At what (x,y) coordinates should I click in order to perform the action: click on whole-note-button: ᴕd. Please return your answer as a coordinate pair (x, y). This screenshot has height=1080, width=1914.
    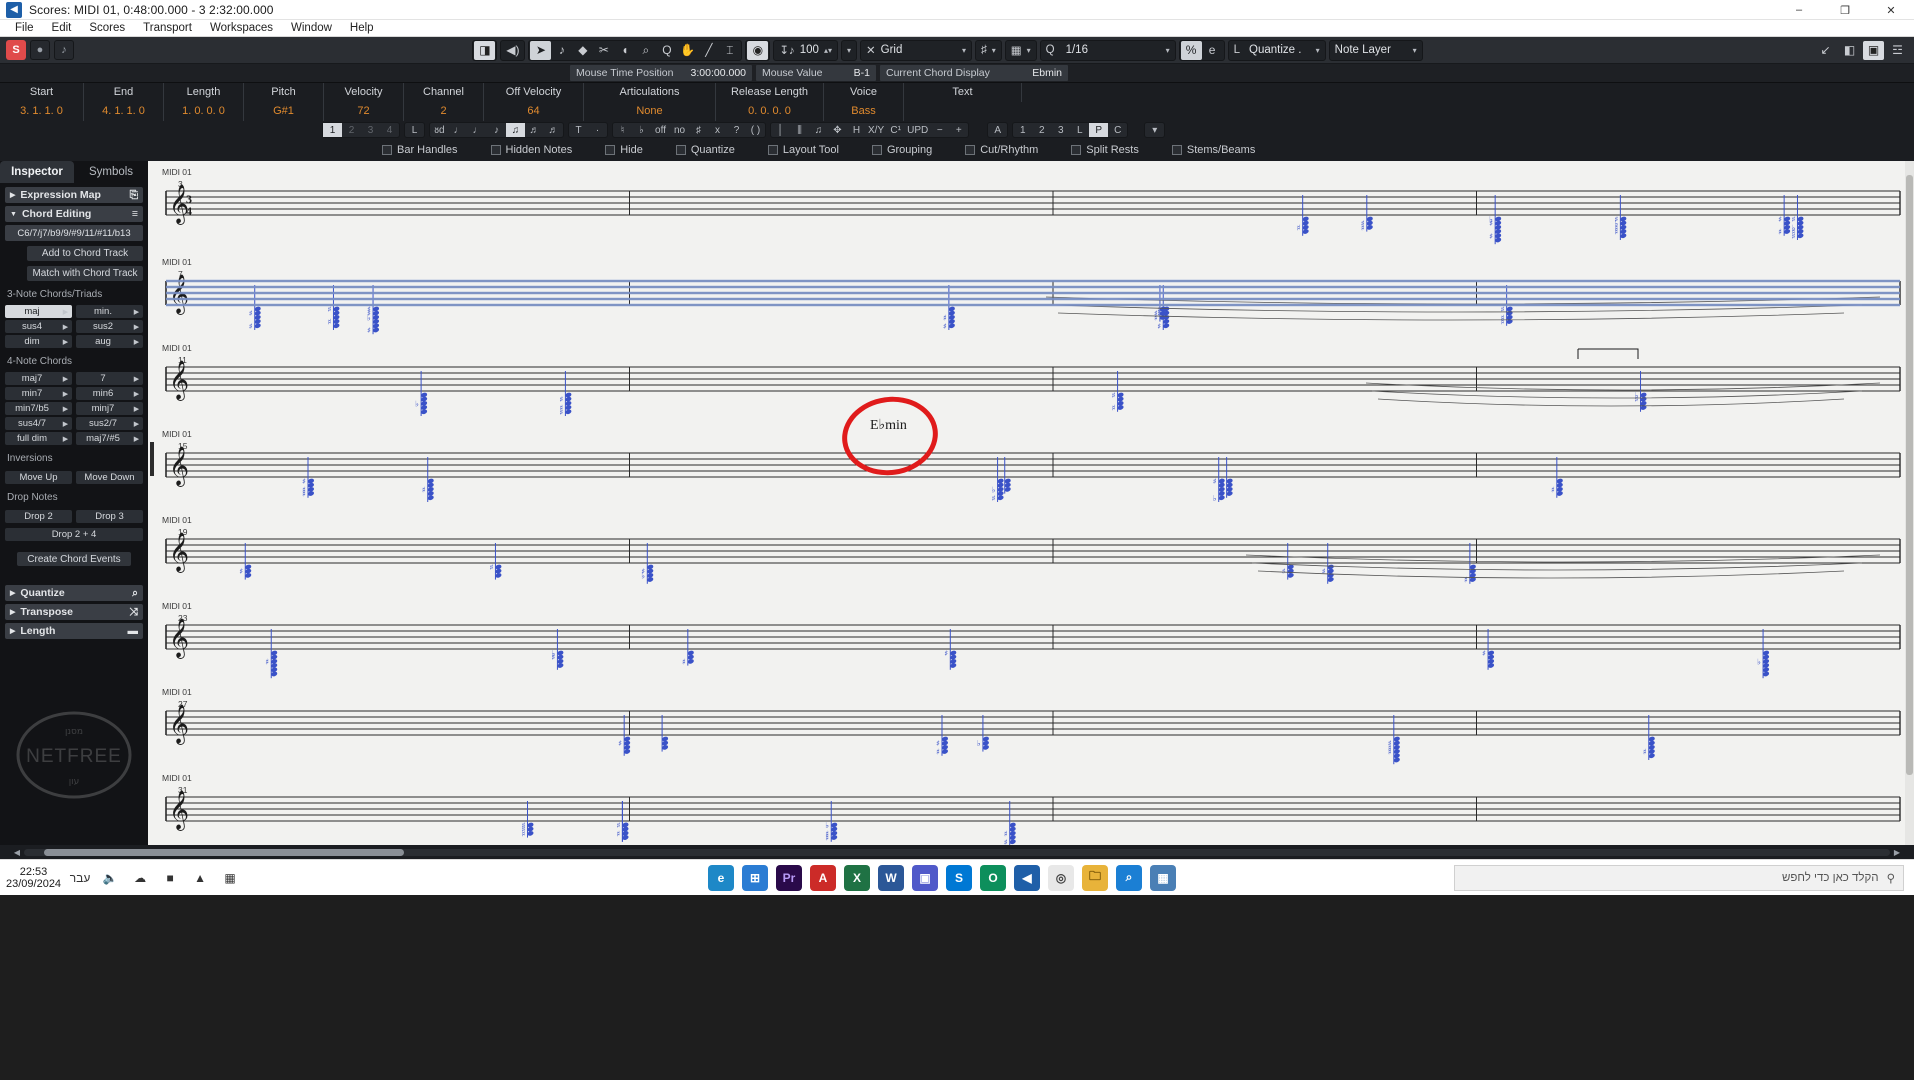
    Looking at the image, I should click on (439, 130).